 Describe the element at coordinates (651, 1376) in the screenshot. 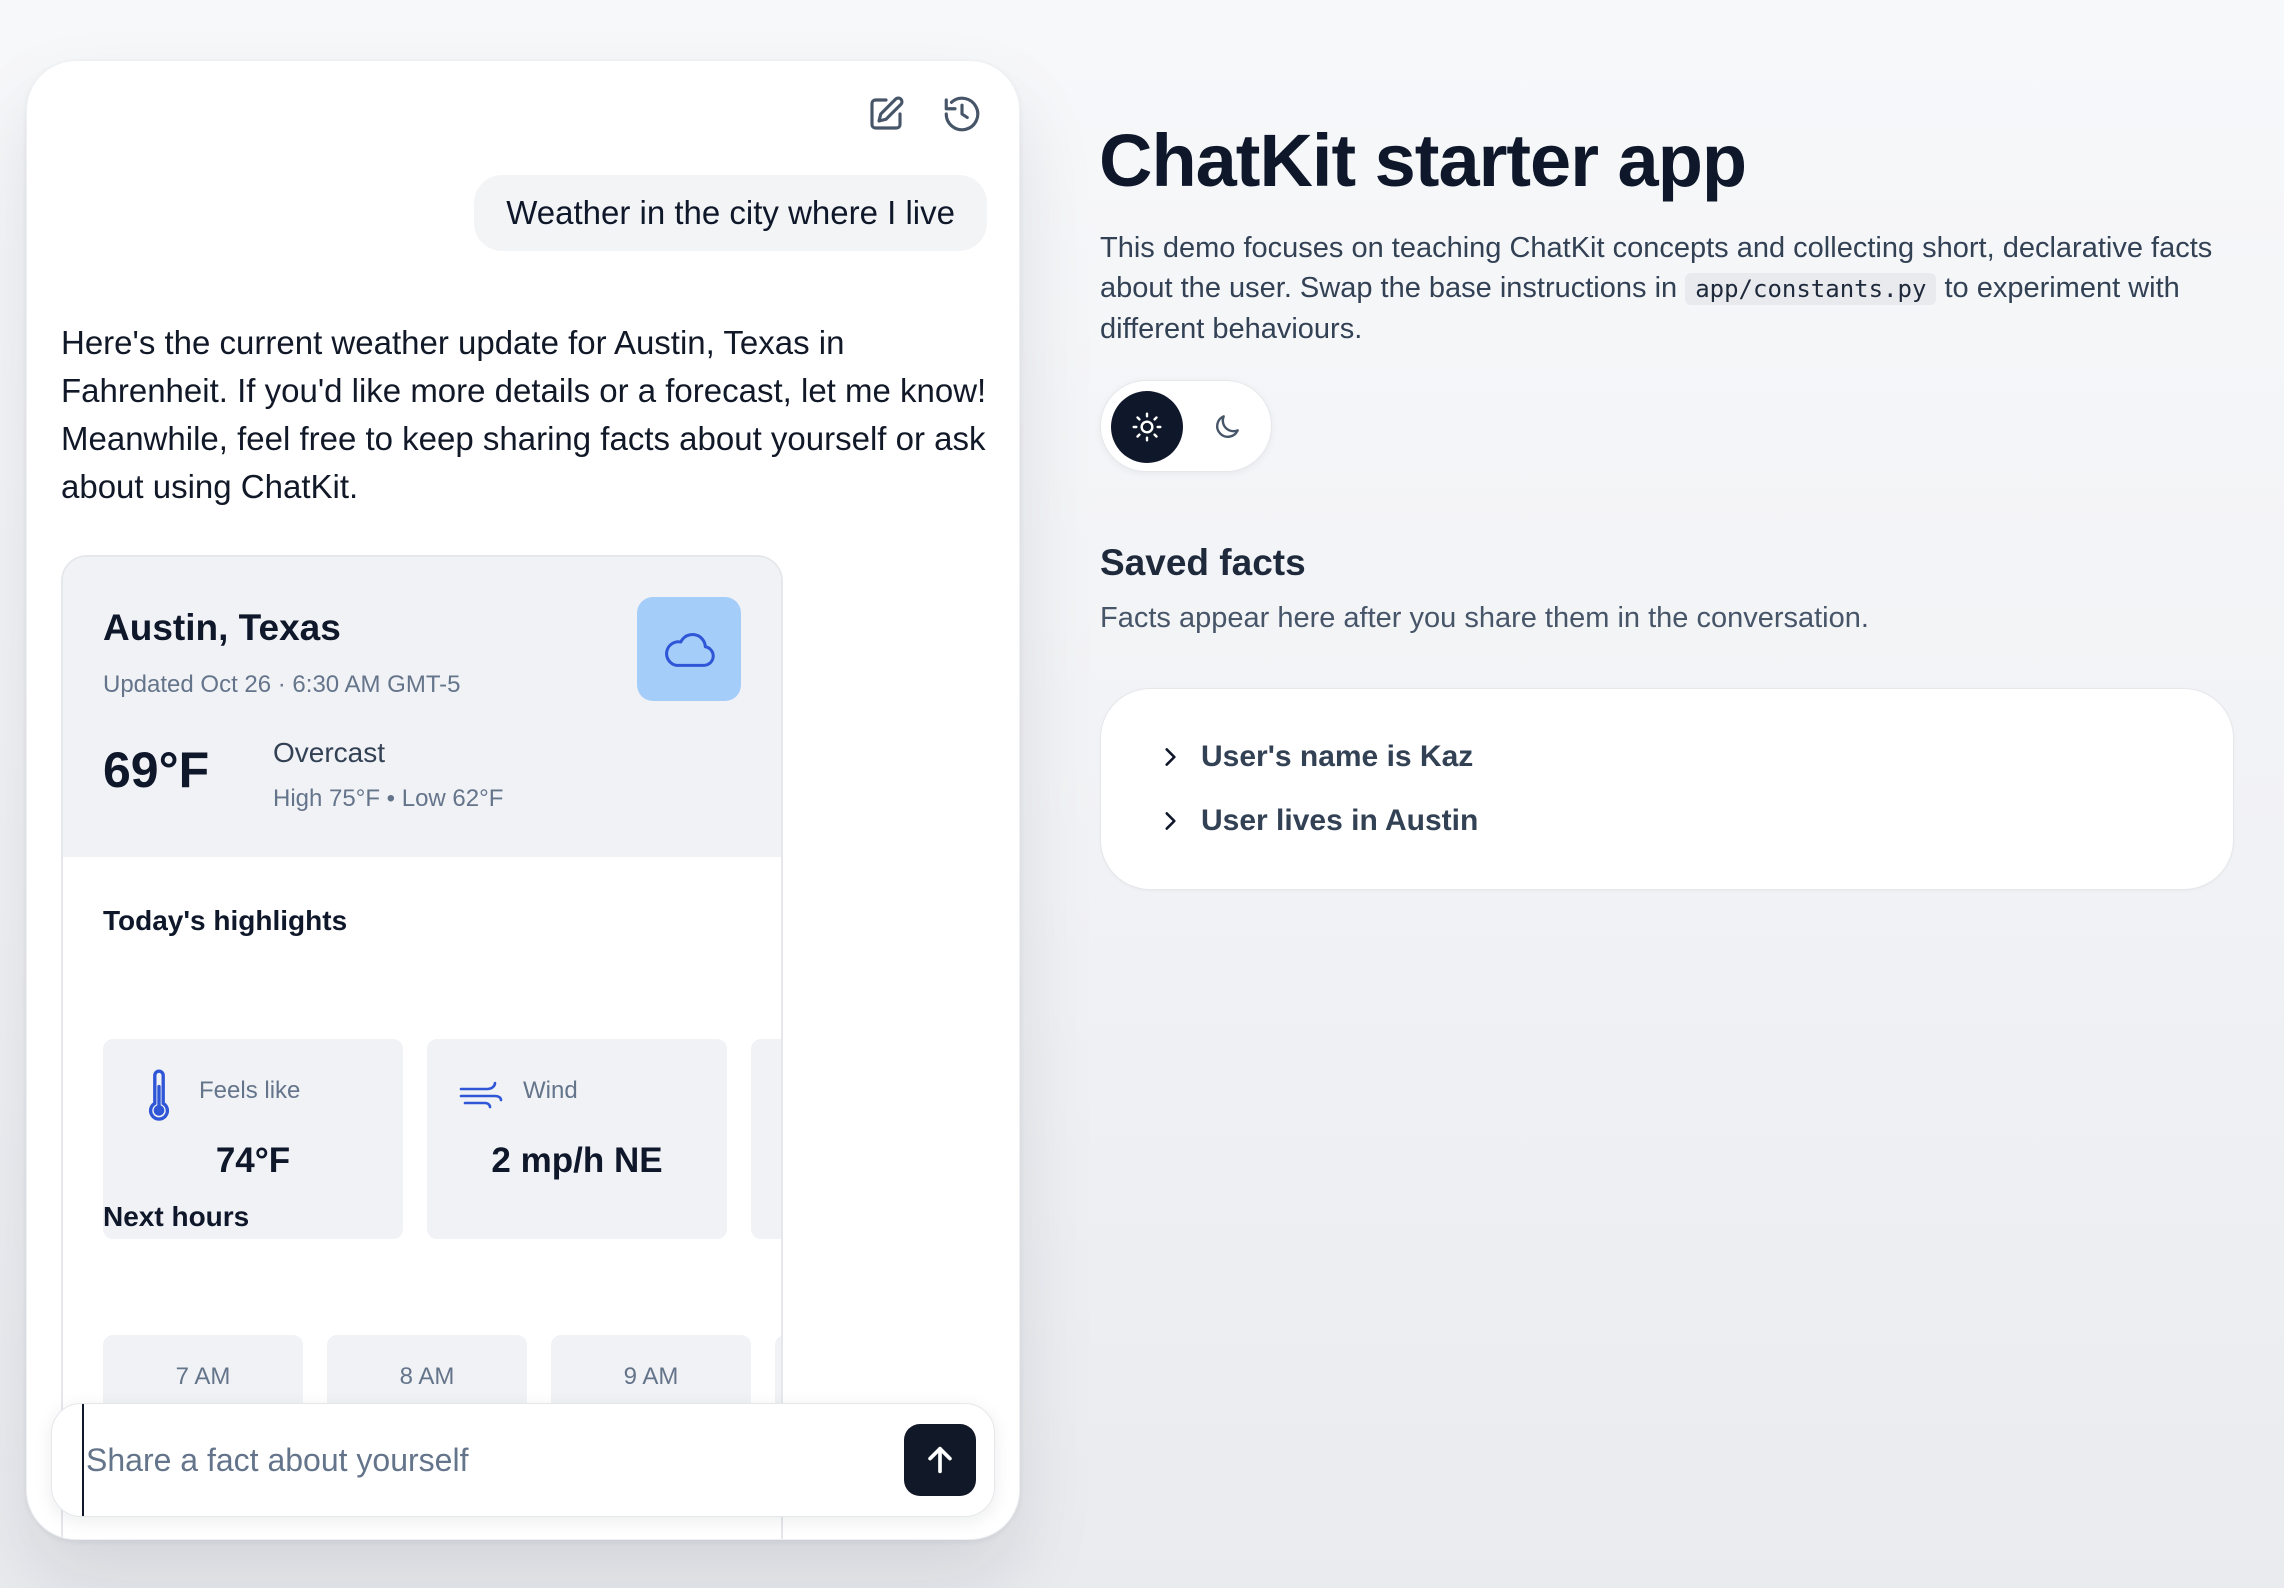

I see `hour-time: 9 AM` at that location.